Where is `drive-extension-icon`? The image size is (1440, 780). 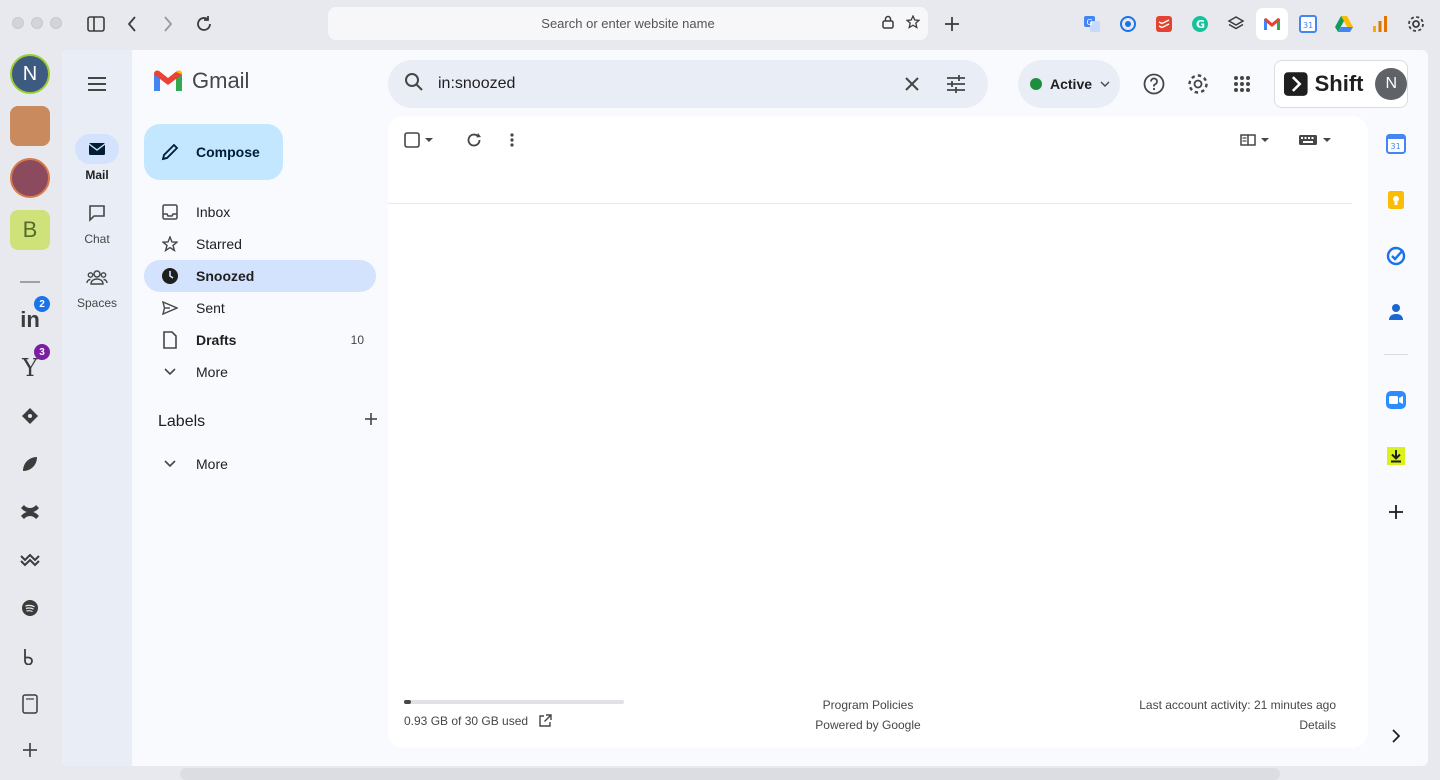 drive-extension-icon is located at coordinates (1344, 24).